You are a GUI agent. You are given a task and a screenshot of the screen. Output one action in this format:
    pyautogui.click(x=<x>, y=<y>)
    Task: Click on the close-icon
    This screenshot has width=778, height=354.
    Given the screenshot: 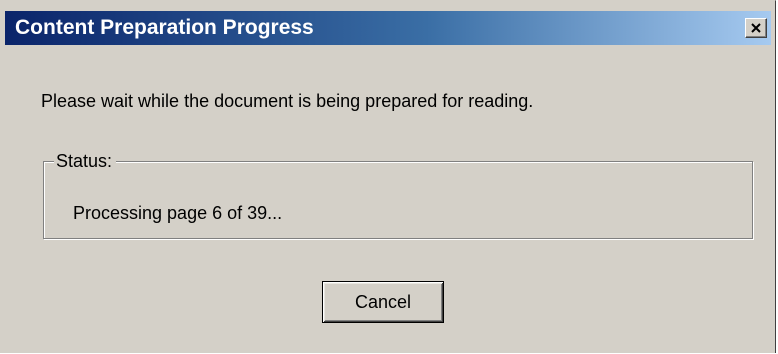 What is the action you would take?
    pyautogui.click(x=756, y=28)
    